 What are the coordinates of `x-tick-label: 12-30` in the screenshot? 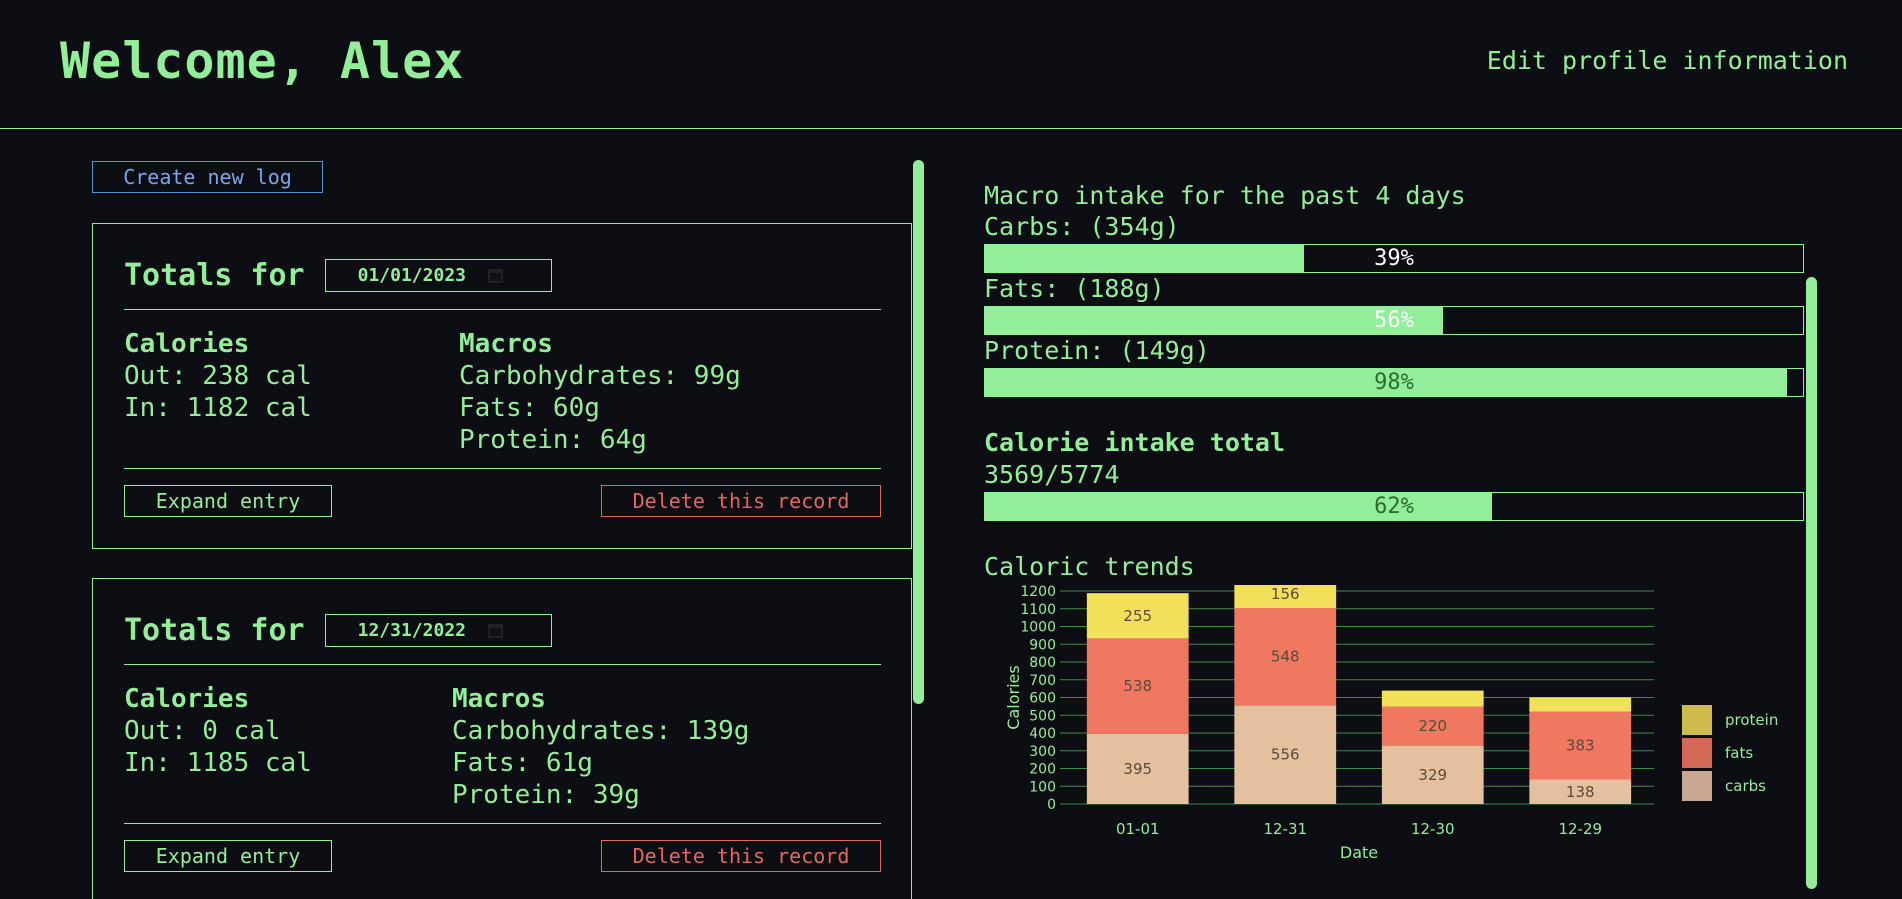 It's located at (1433, 829).